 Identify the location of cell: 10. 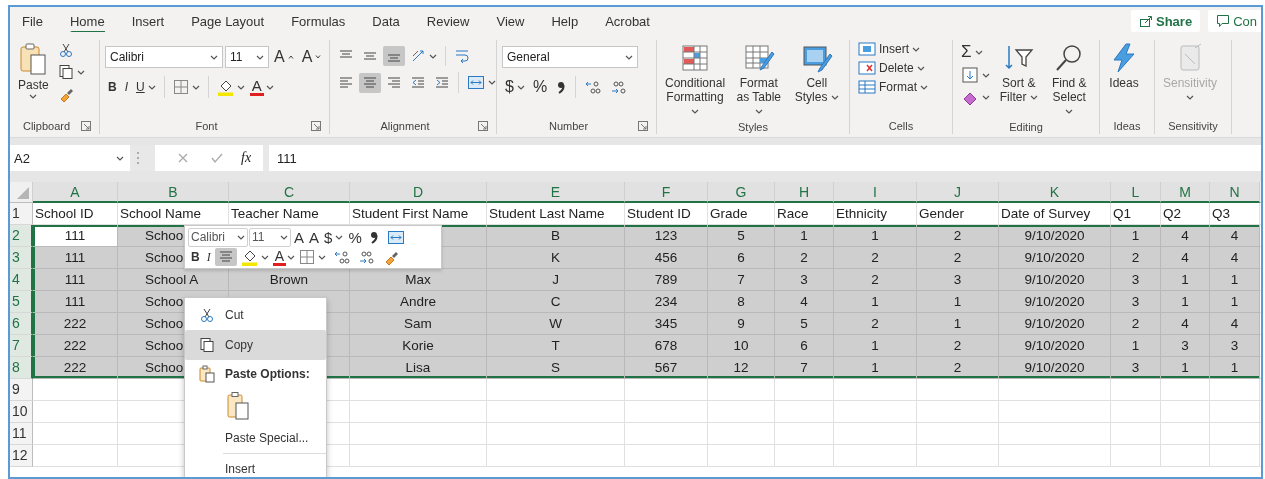
(741, 346).